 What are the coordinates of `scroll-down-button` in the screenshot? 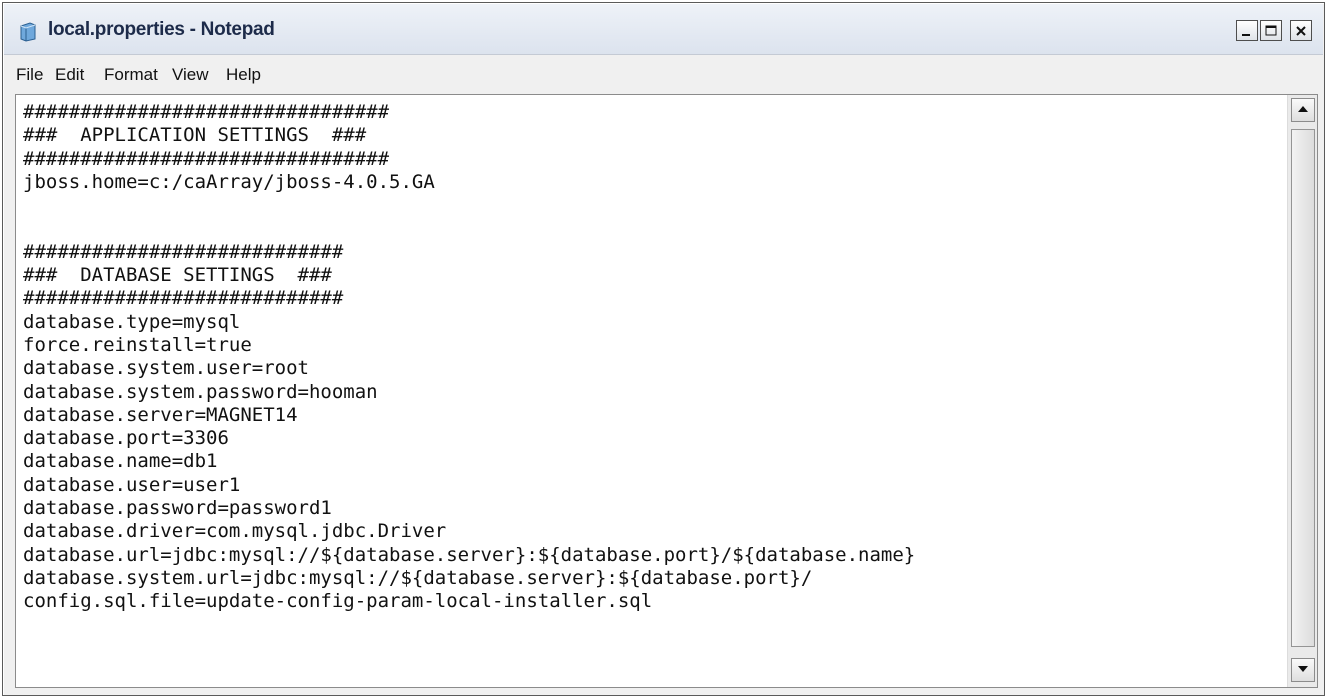 It's located at (1303, 670).